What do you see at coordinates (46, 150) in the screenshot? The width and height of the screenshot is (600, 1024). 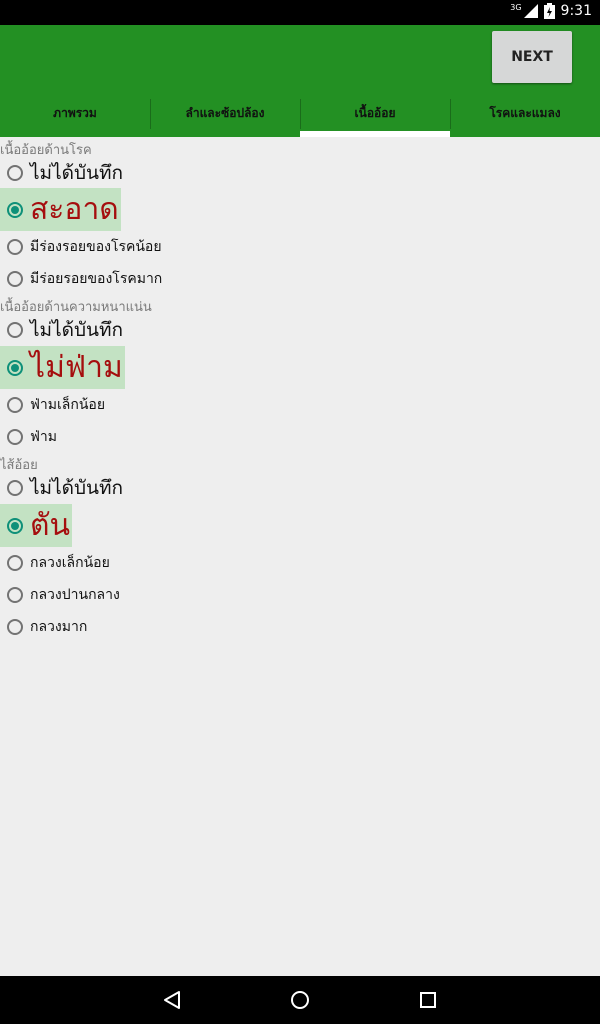 I see `section-label-disease: เนื้ออ้อยด้านโรค` at bounding box center [46, 150].